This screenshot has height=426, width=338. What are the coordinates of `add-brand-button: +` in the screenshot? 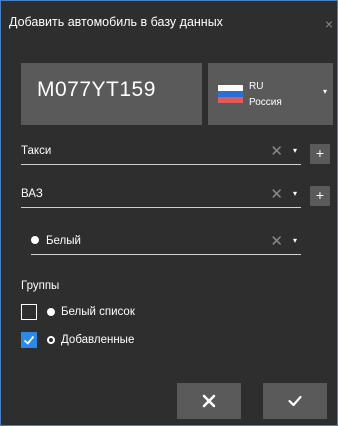 It's located at (320, 196).